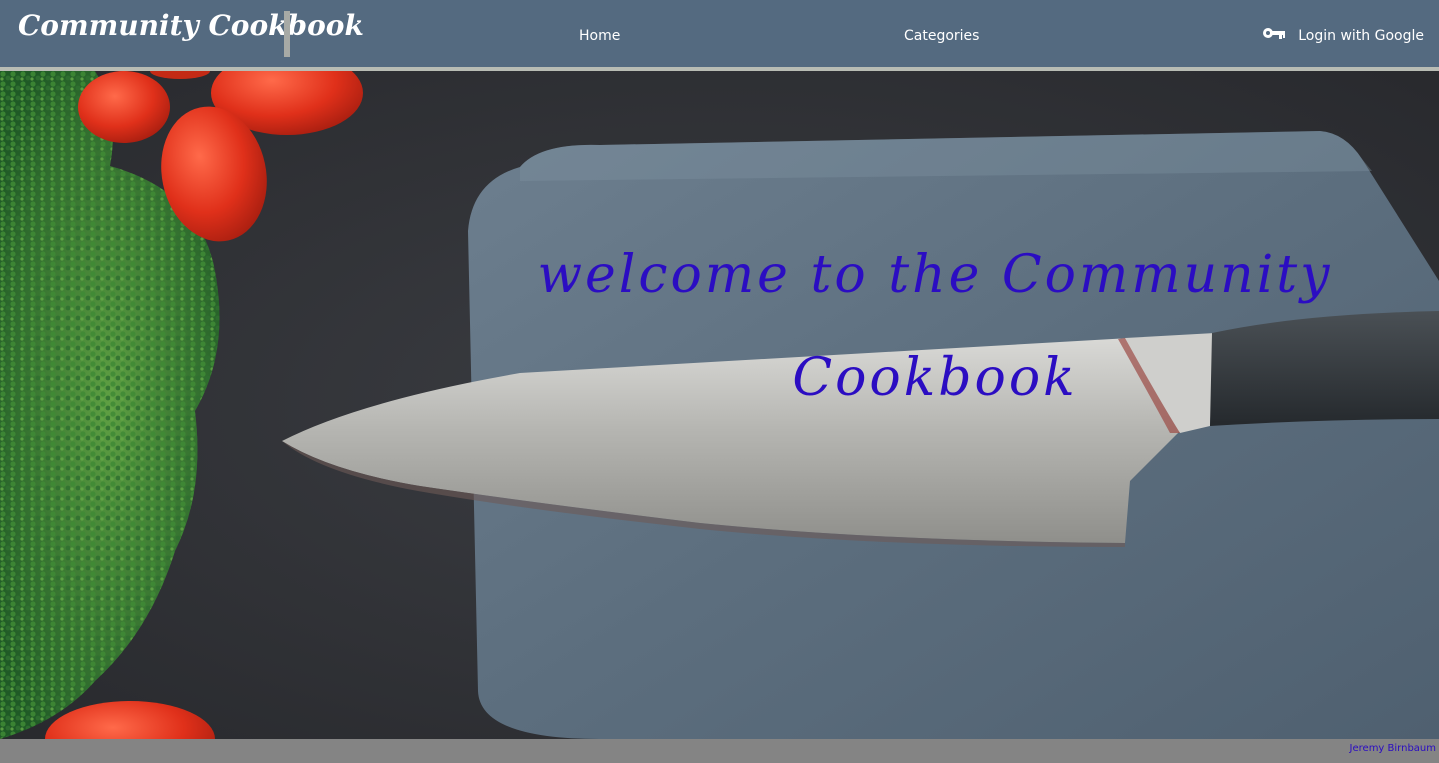 The image size is (1439, 763). What do you see at coordinates (287, 34) in the screenshot?
I see `brand-divider` at bounding box center [287, 34].